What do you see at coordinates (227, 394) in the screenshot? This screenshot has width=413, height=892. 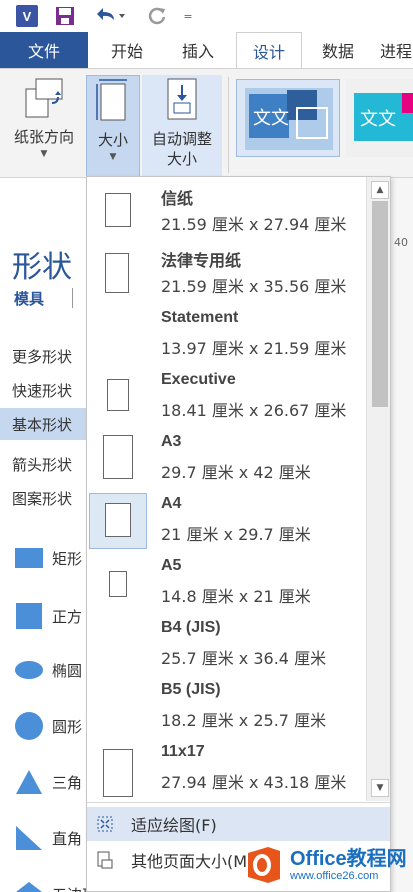 I see `size-option-executive: Executive 18.41 厘米 x 26.67 厘米` at bounding box center [227, 394].